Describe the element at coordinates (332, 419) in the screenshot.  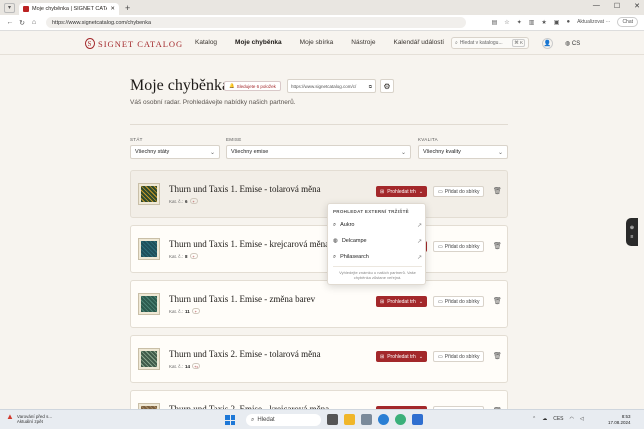
I see `task-view-icon` at that location.